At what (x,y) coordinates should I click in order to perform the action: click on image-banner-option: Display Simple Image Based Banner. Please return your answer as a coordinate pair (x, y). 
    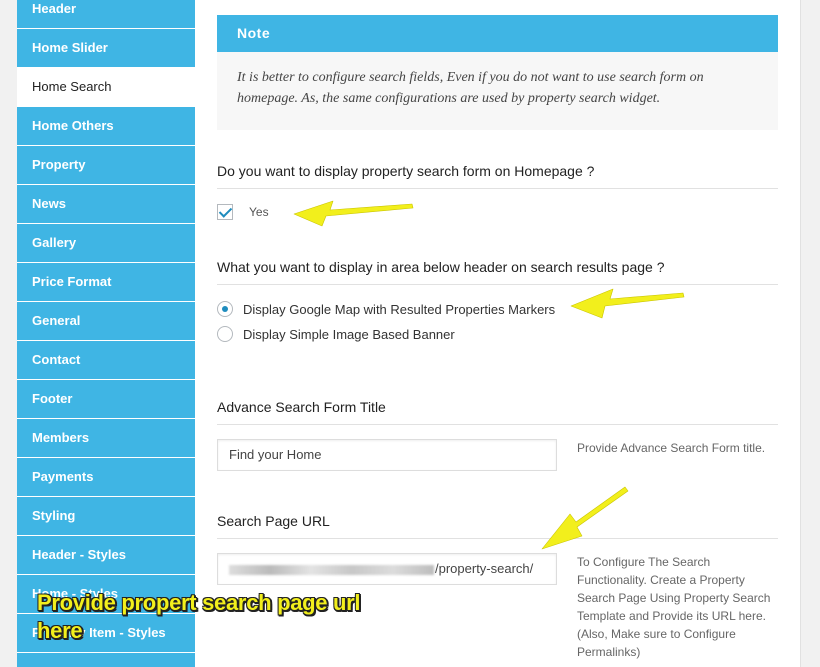
    Looking at the image, I should click on (336, 334).